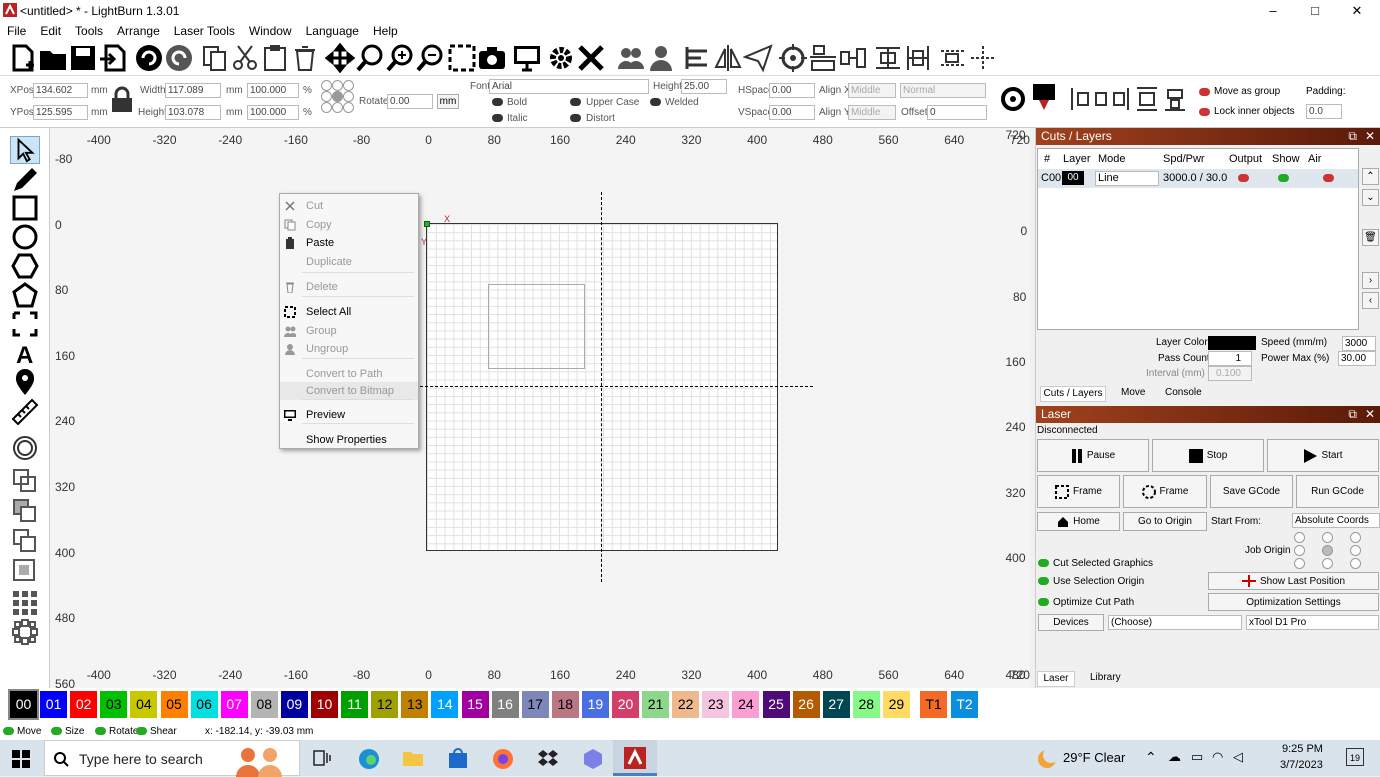  I want to click on send-icon, so click(758, 58).